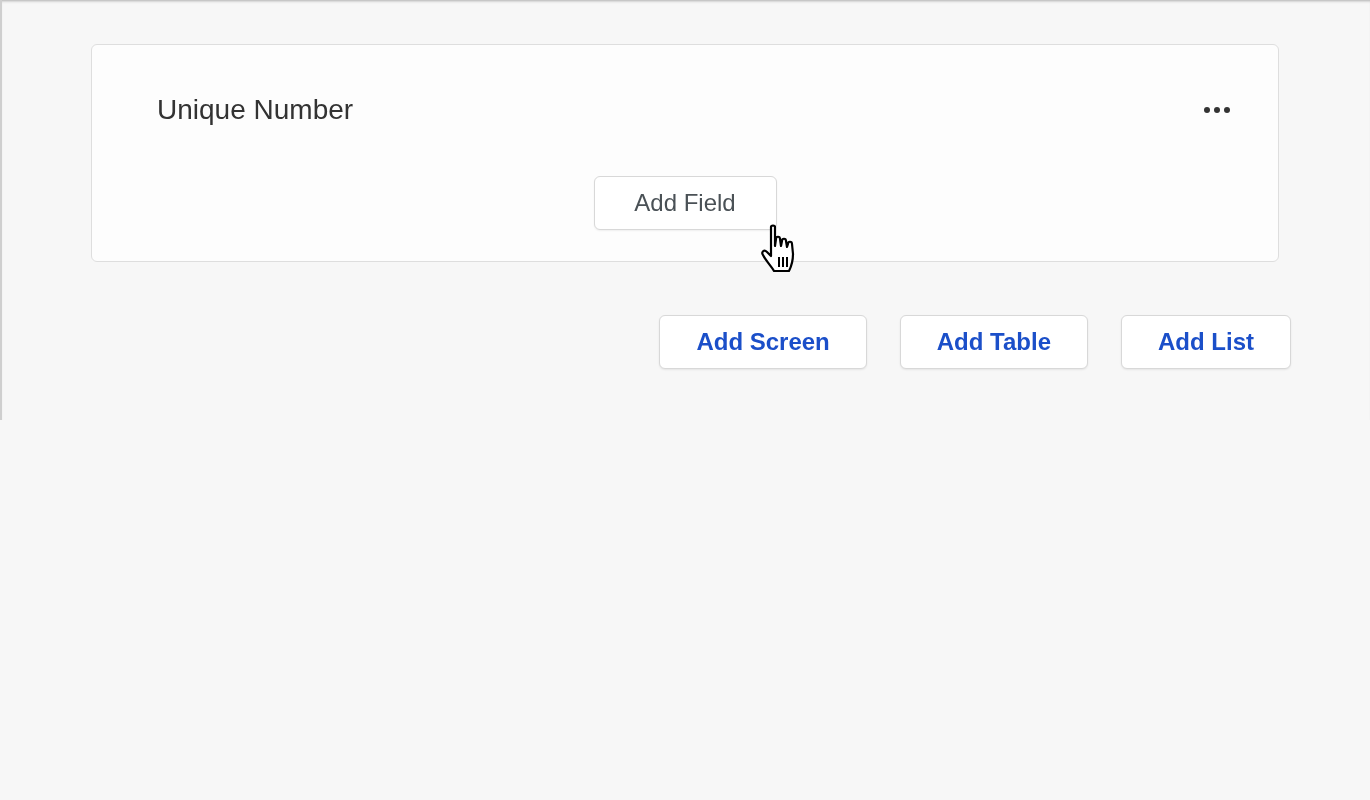 This screenshot has height=800, width=1370. Describe the element at coordinates (255, 110) in the screenshot. I see `card-title: Unique Number` at that location.